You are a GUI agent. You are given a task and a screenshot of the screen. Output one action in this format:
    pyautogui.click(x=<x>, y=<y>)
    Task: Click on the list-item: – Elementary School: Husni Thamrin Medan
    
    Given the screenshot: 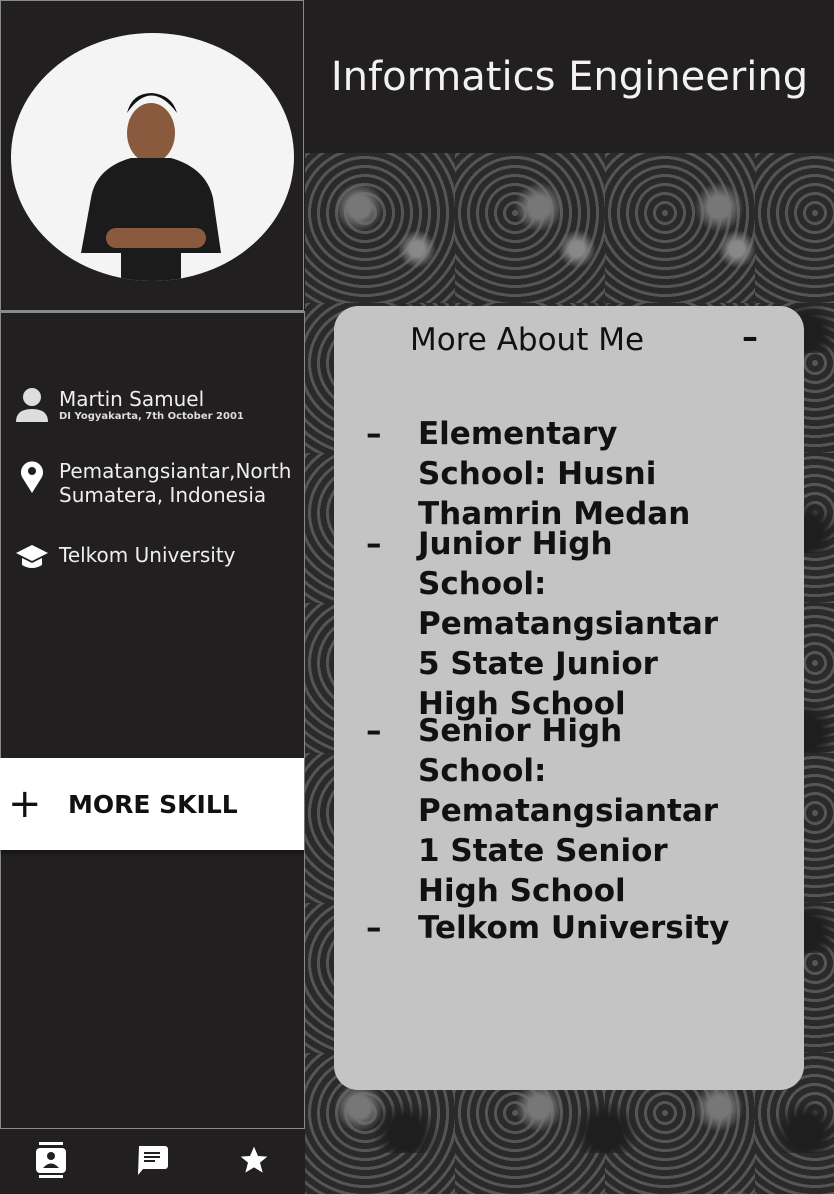 What is the action you would take?
    pyautogui.click(x=557, y=474)
    